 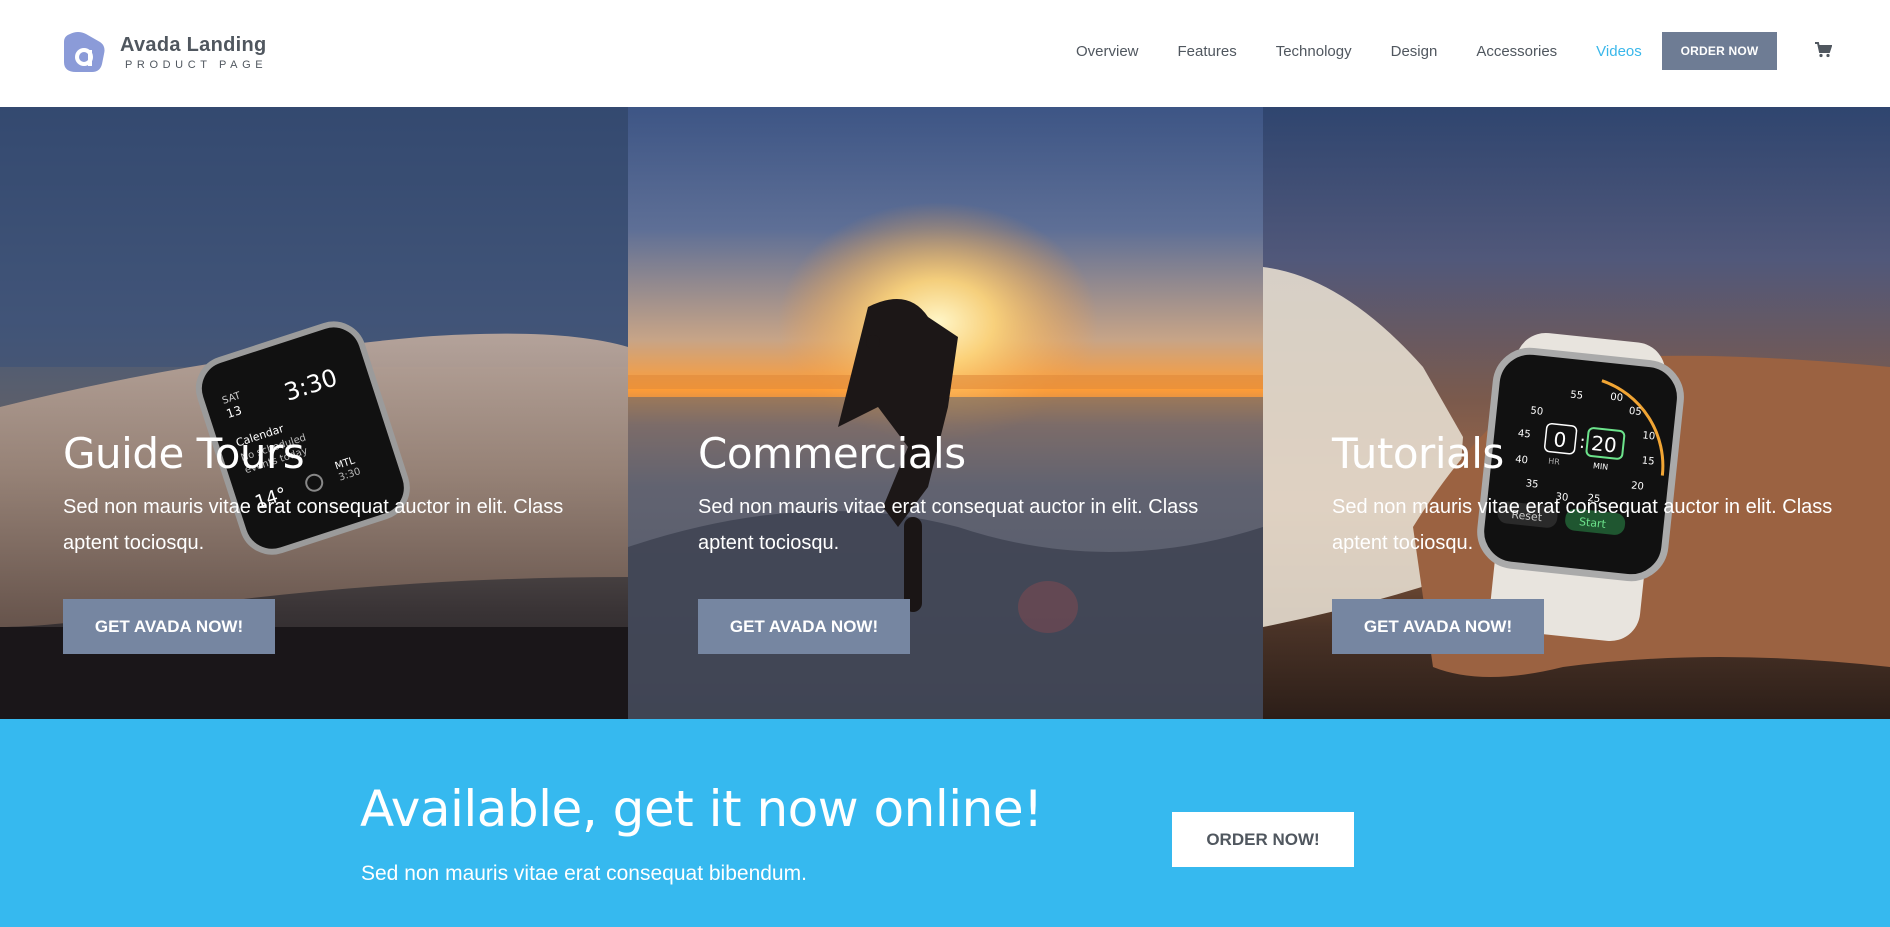 What do you see at coordinates (1314, 51) in the screenshot?
I see `nav-technology: Technology` at bounding box center [1314, 51].